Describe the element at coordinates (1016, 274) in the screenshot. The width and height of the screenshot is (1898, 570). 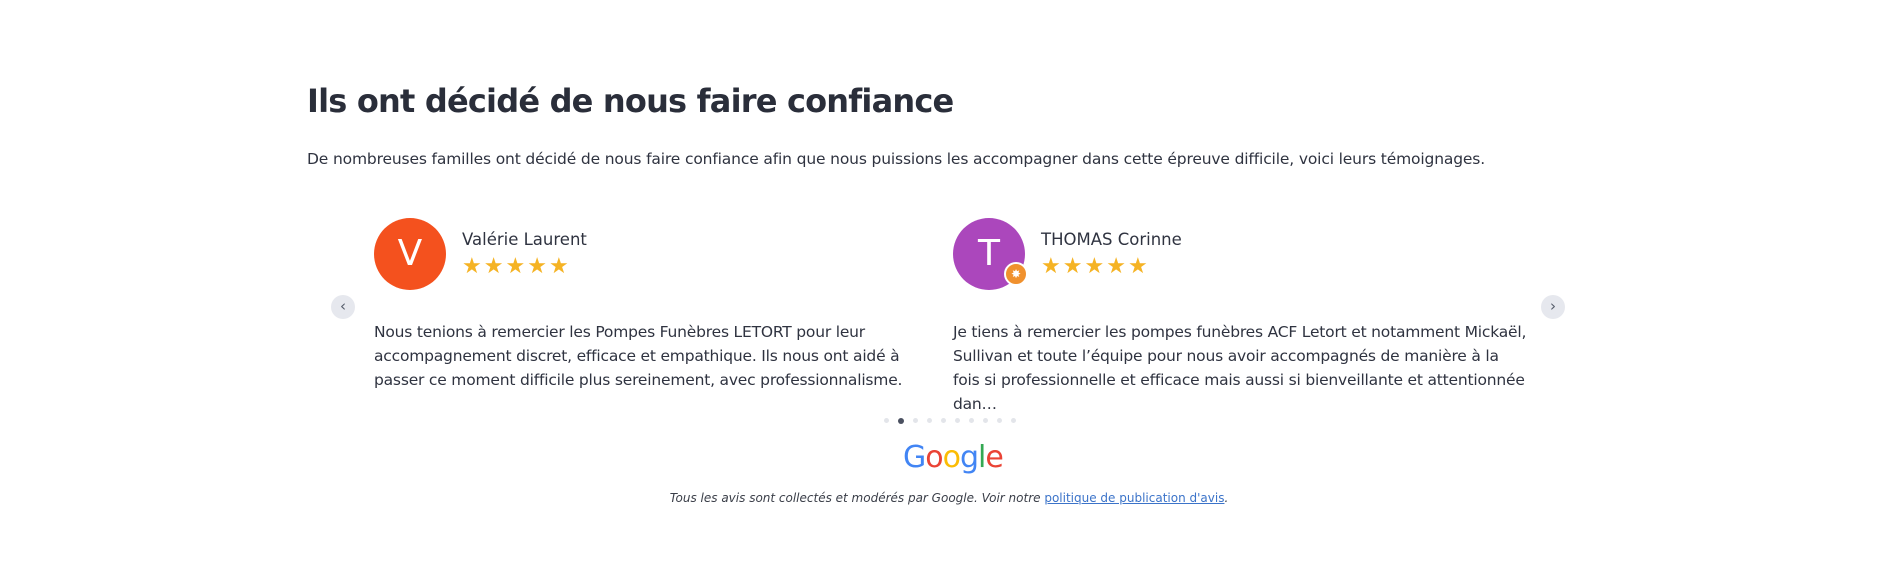
I see `local-guide-star-icon: ✸` at that location.